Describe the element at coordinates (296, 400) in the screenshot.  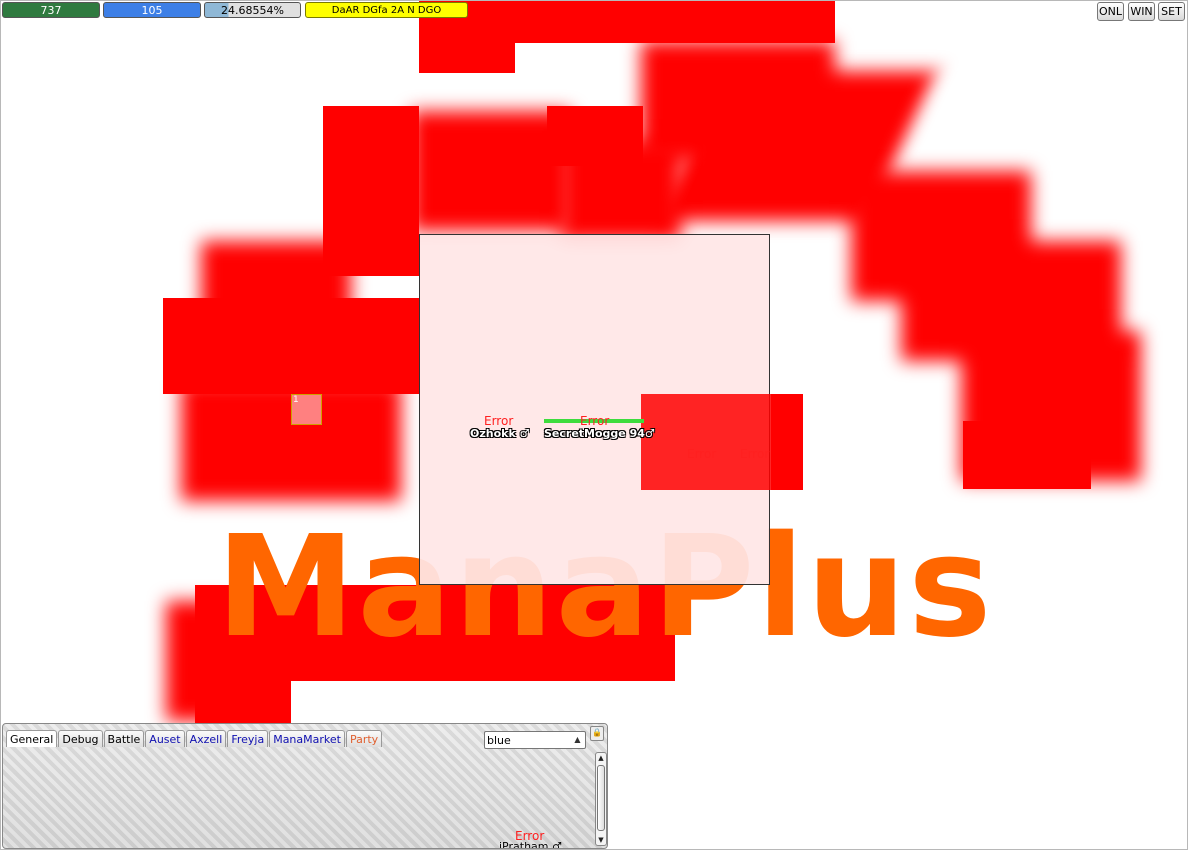
I see `tile-marker-label: 1` at that location.